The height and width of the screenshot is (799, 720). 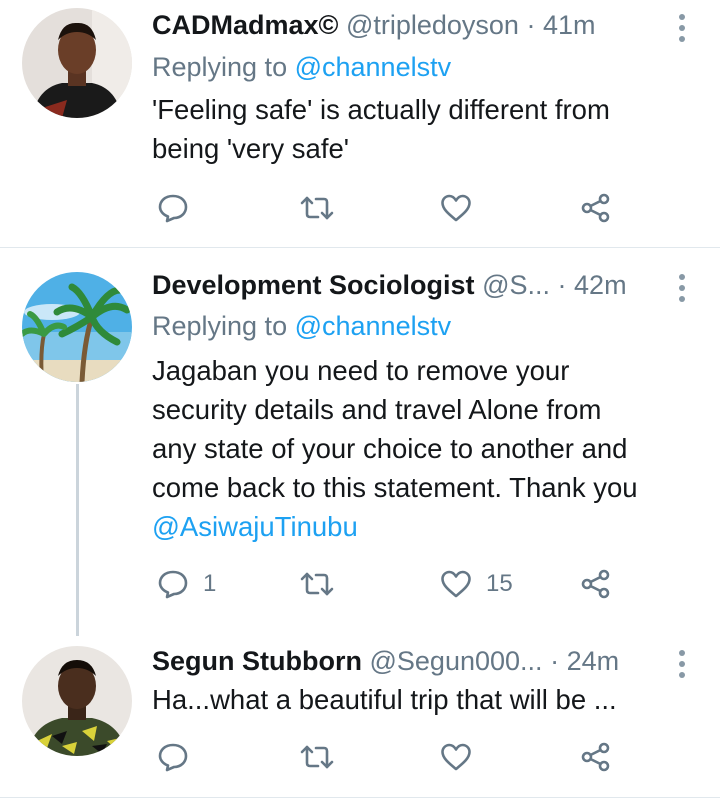 What do you see at coordinates (77, 510) in the screenshot?
I see `thread-connector` at bounding box center [77, 510].